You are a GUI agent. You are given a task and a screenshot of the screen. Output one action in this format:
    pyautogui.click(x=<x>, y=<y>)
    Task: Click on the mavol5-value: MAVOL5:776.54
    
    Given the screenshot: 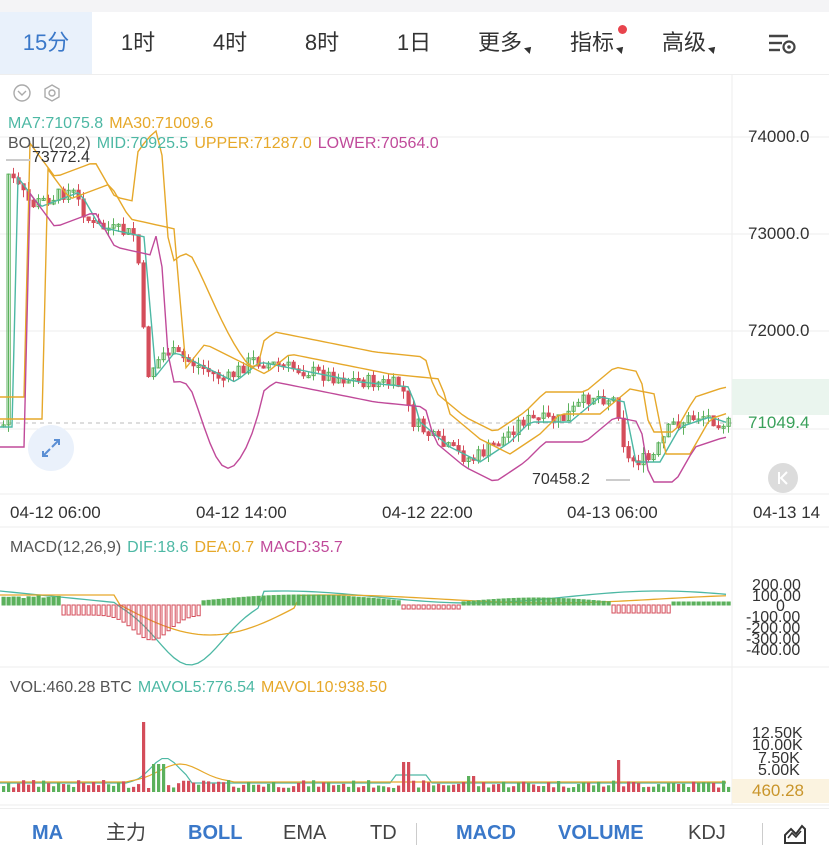 What is the action you would take?
    pyautogui.click(x=196, y=687)
    